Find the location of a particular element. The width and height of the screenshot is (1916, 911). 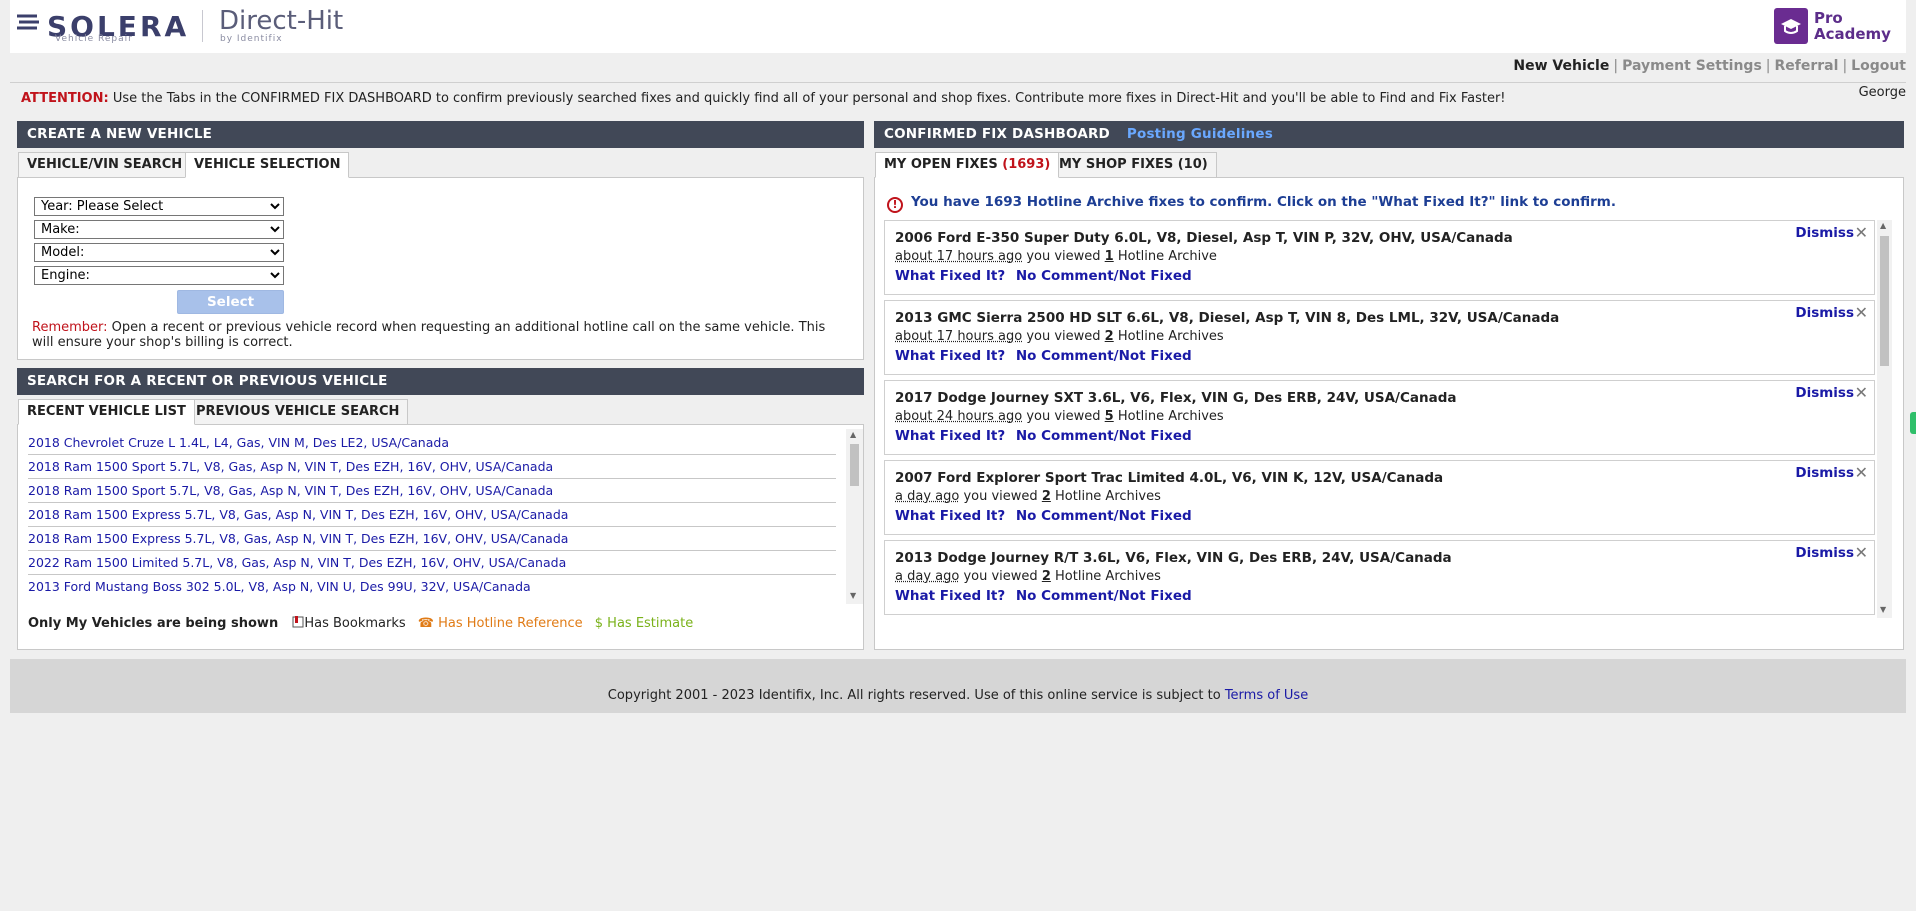

feedback-tab is located at coordinates (1913, 423).